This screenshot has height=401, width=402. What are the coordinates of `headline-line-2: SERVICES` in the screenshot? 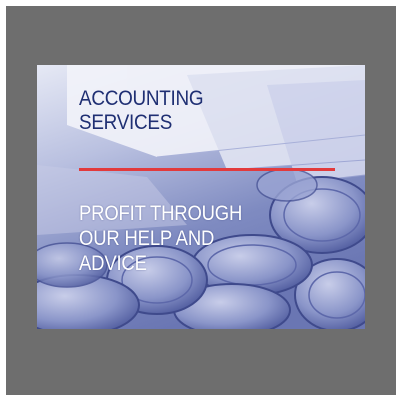 It's located at (126, 122).